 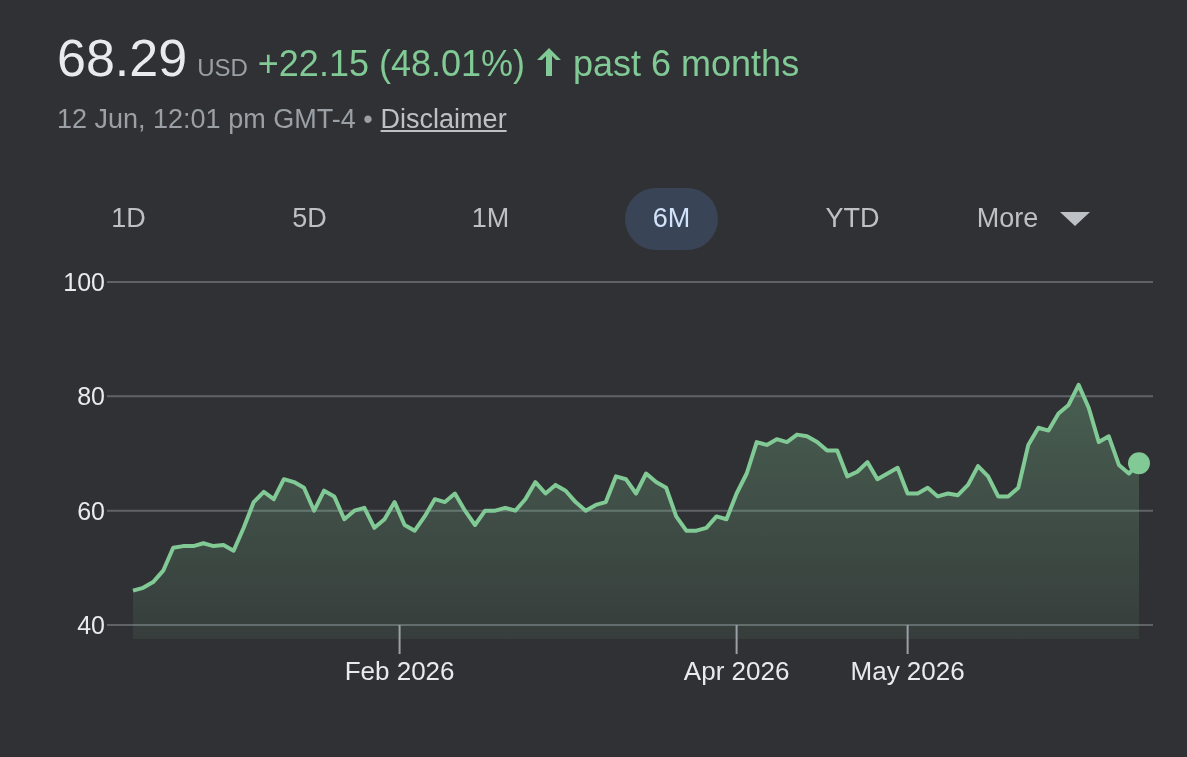 What do you see at coordinates (852, 218) in the screenshot?
I see `range-tab: YTD` at bounding box center [852, 218].